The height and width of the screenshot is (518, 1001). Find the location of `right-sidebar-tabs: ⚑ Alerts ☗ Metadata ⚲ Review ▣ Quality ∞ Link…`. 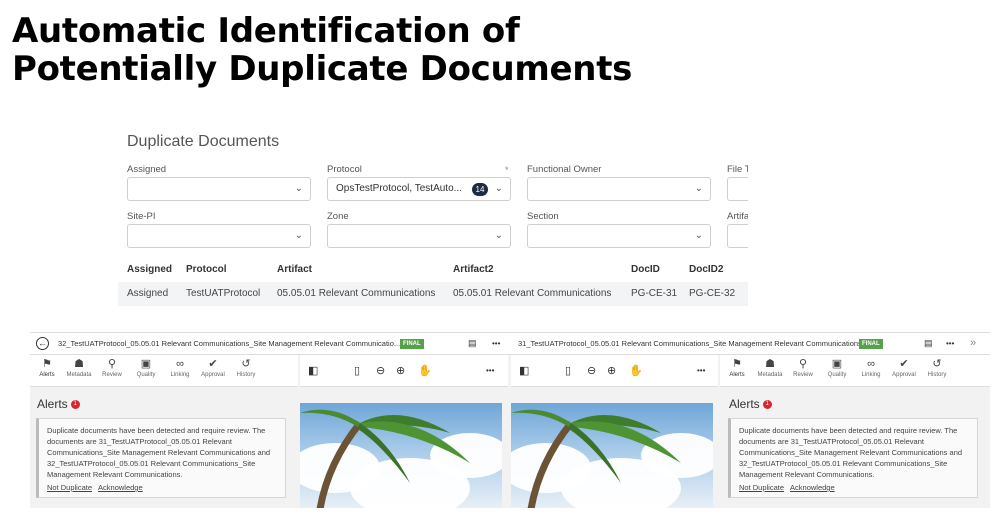

right-sidebar-tabs: ⚑ Alerts ☗ Metadata ⚲ Review ▣ Quality ∞ Link… is located at coordinates (855, 371).